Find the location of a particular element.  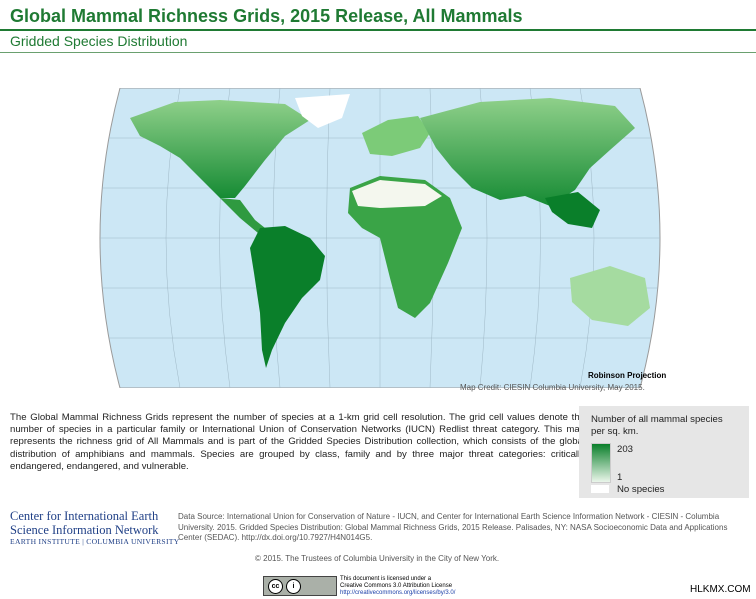

cc-icon: cc is located at coordinates (275, 586).